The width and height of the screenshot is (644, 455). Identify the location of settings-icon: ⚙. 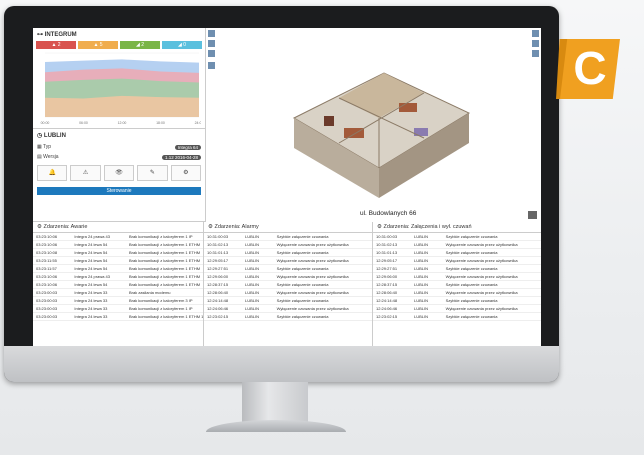
(186, 173).